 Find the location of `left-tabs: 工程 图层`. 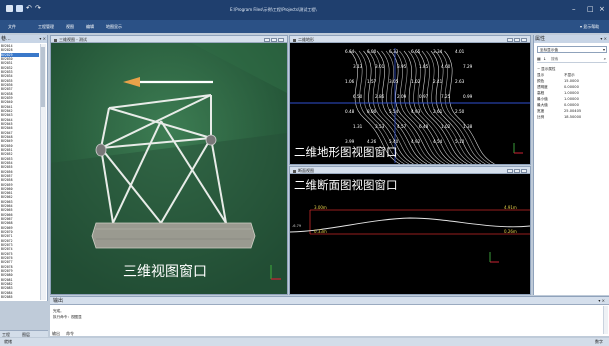

left-tabs: 工程 图层 is located at coordinates (24, 333).